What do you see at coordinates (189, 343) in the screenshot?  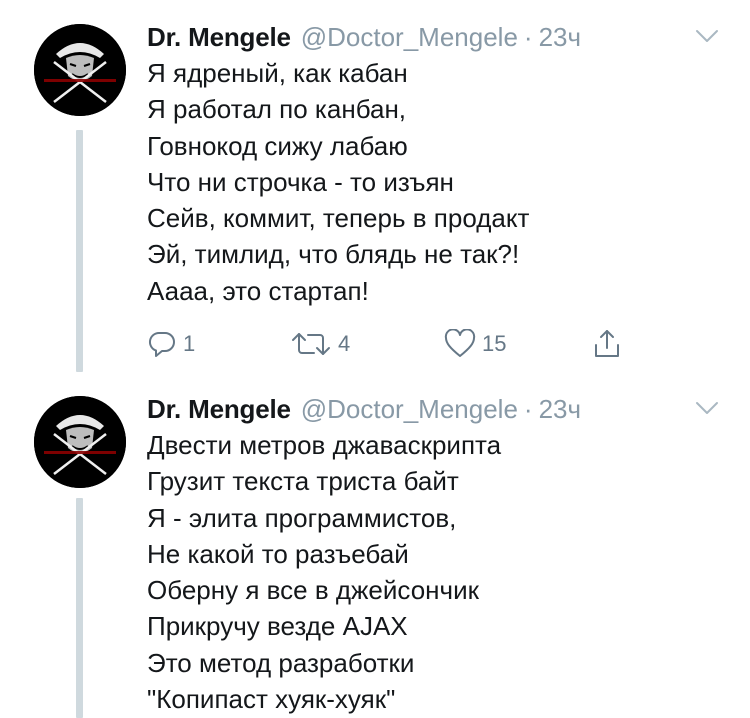 I see `reply-count: 1` at bounding box center [189, 343].